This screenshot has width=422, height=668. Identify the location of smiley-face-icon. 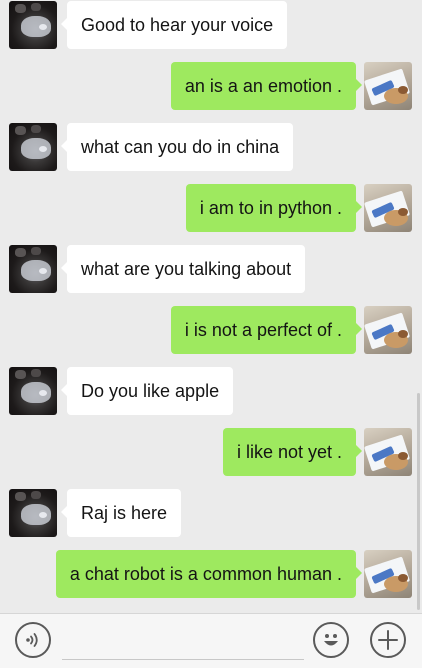
(331, 640).